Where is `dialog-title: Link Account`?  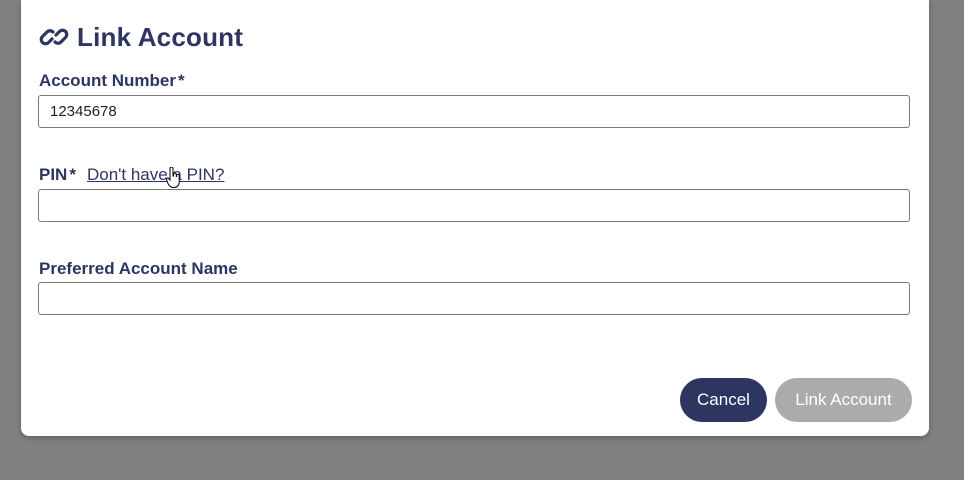 dialog-title: Link Account is located at coordinates (141, 37).